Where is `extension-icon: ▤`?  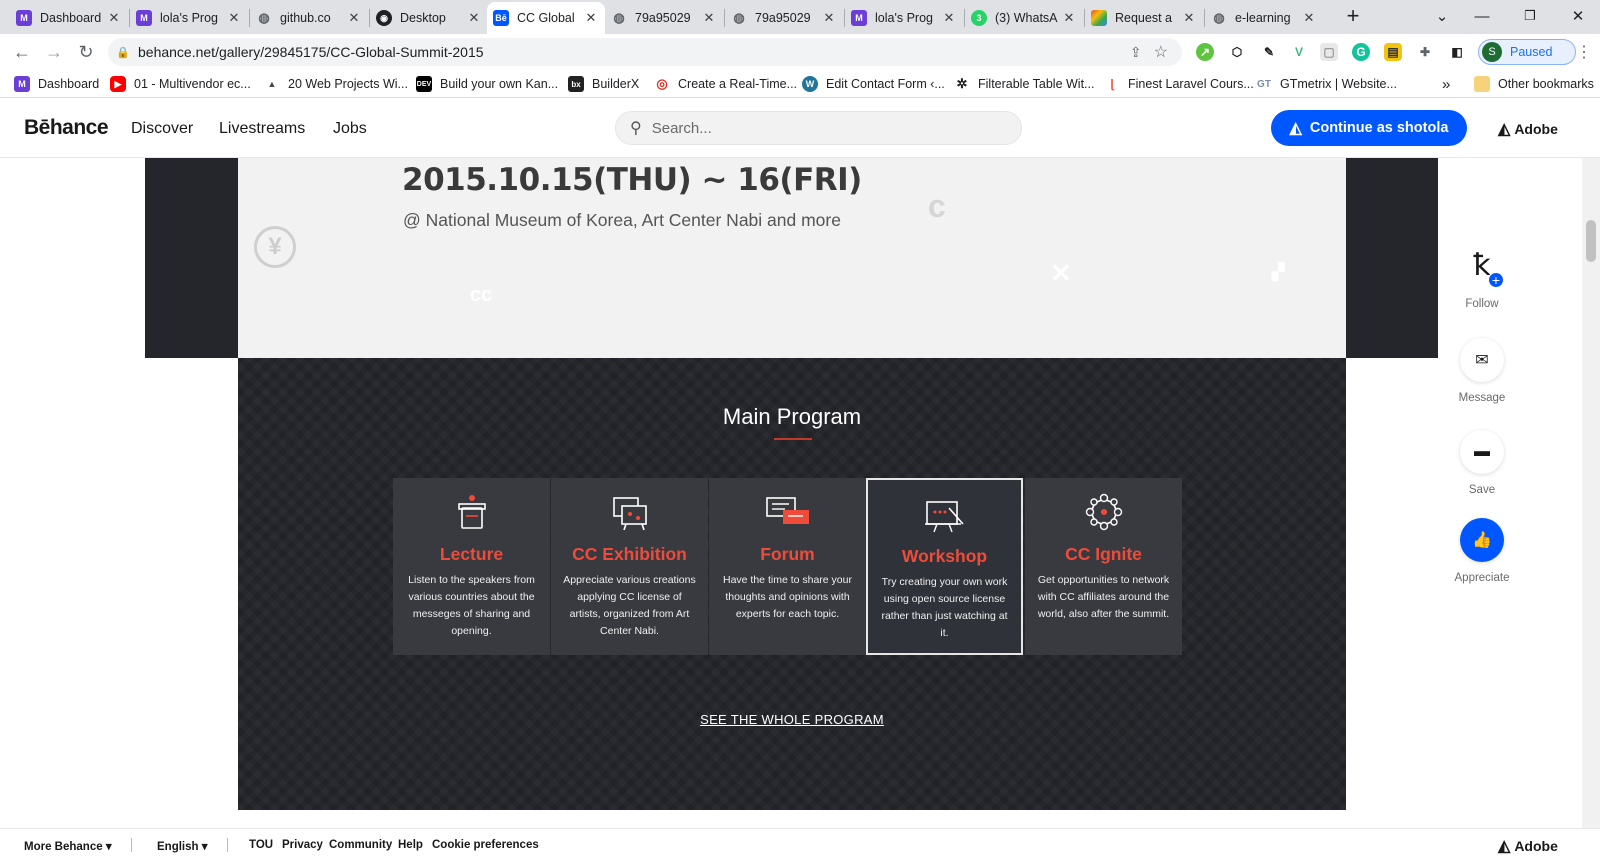
extension-icon: ▤ is located at coordinates (1393, 52).